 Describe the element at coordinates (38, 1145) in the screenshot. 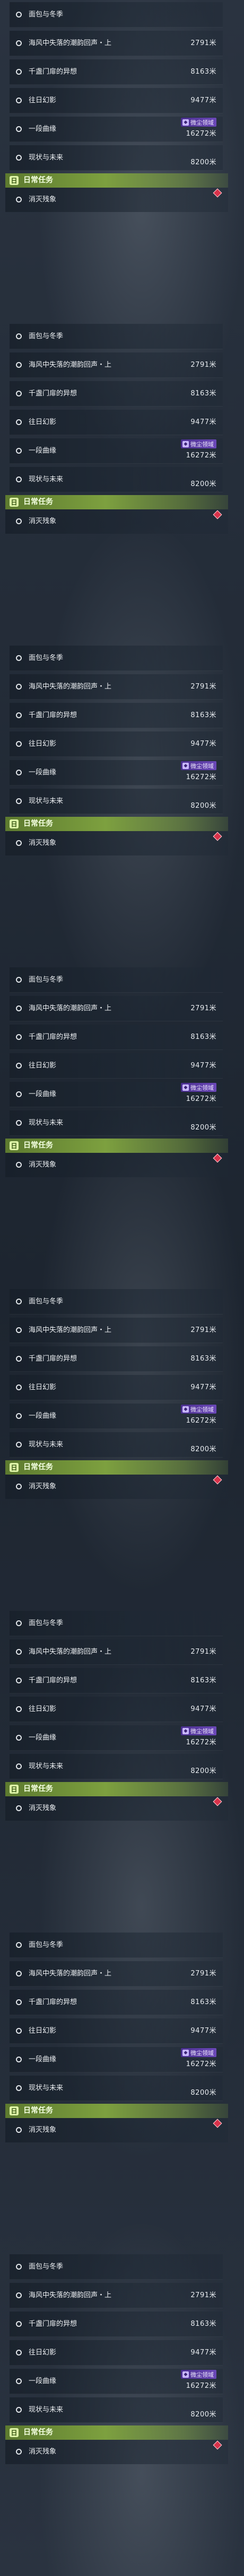

I see `daily-tasks-label: 日常任务` at that location.